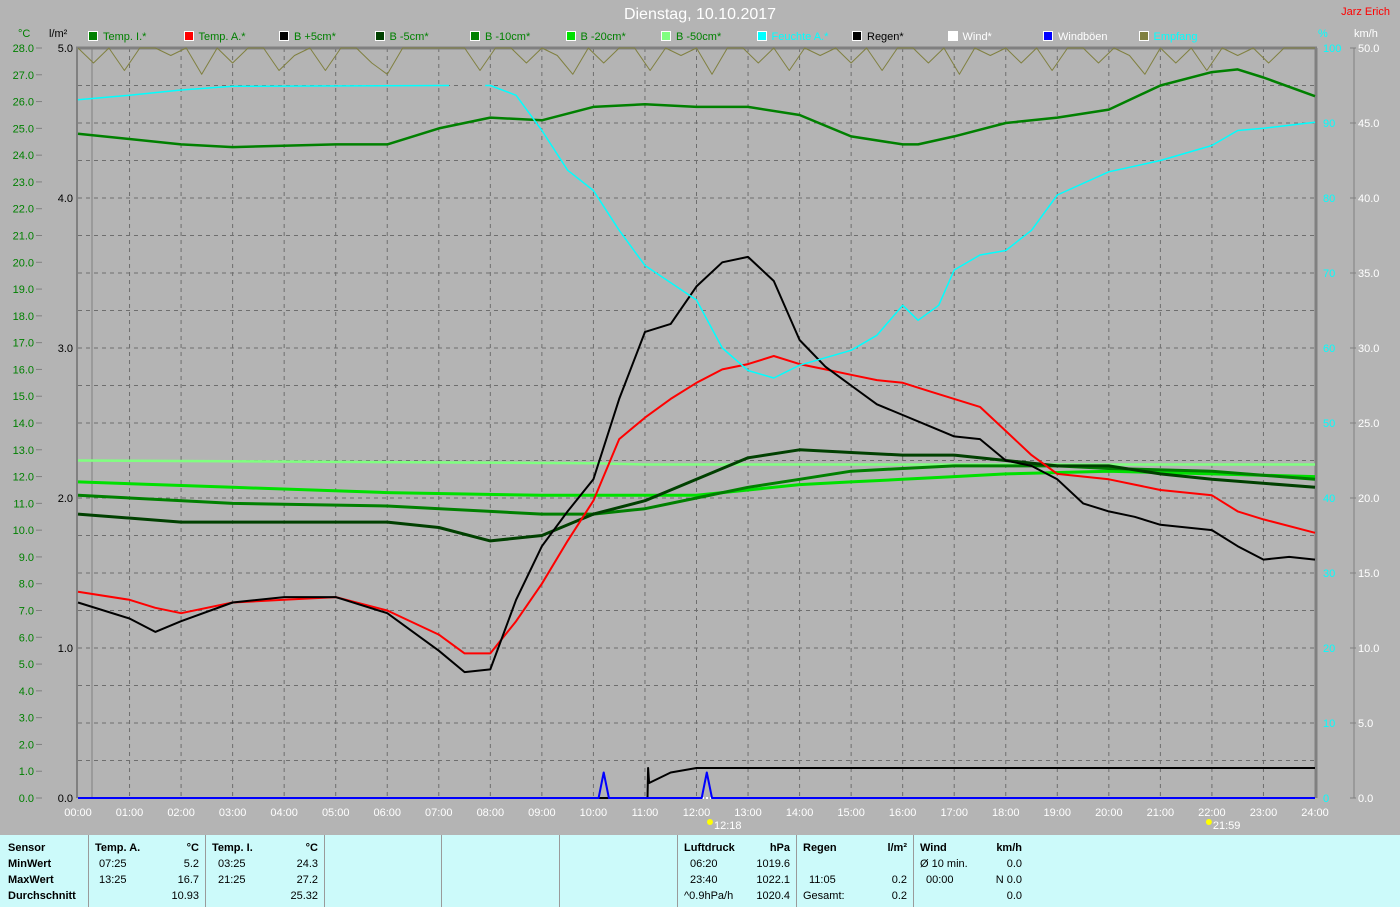  Describe the element at coordinates (1008, 880) in the screenshot. I see `wind-max: N 0.0` at that location.